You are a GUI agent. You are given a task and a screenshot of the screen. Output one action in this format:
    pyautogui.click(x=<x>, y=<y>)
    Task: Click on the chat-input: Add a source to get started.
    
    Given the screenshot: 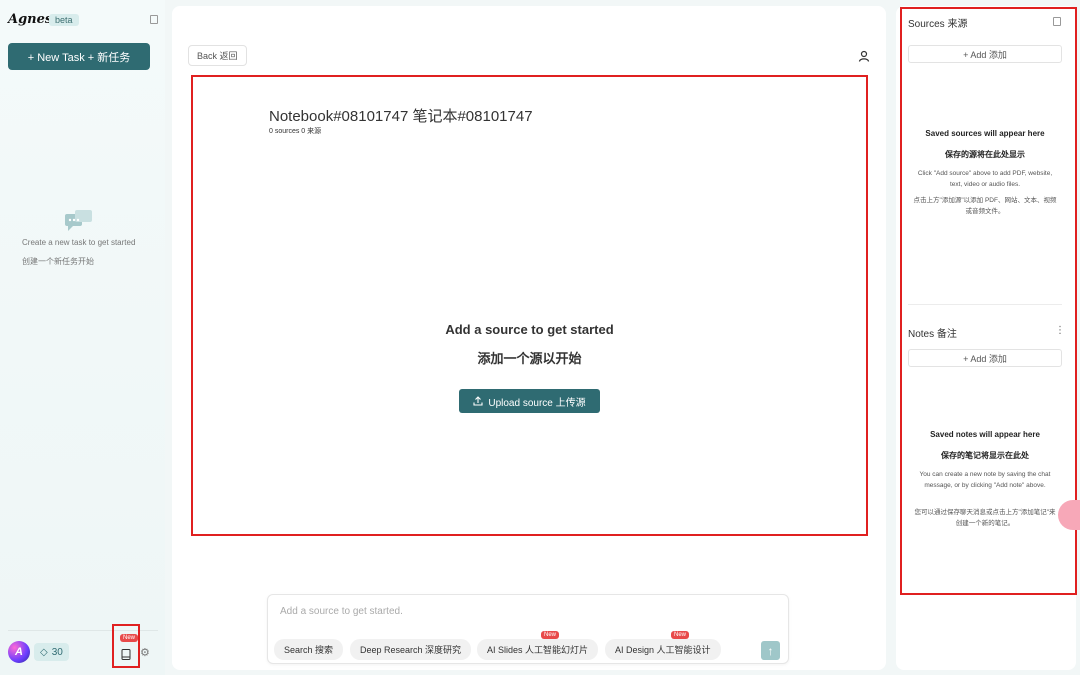 What is the action you would take?
    pyautogui.click(x=341, y=611)
    